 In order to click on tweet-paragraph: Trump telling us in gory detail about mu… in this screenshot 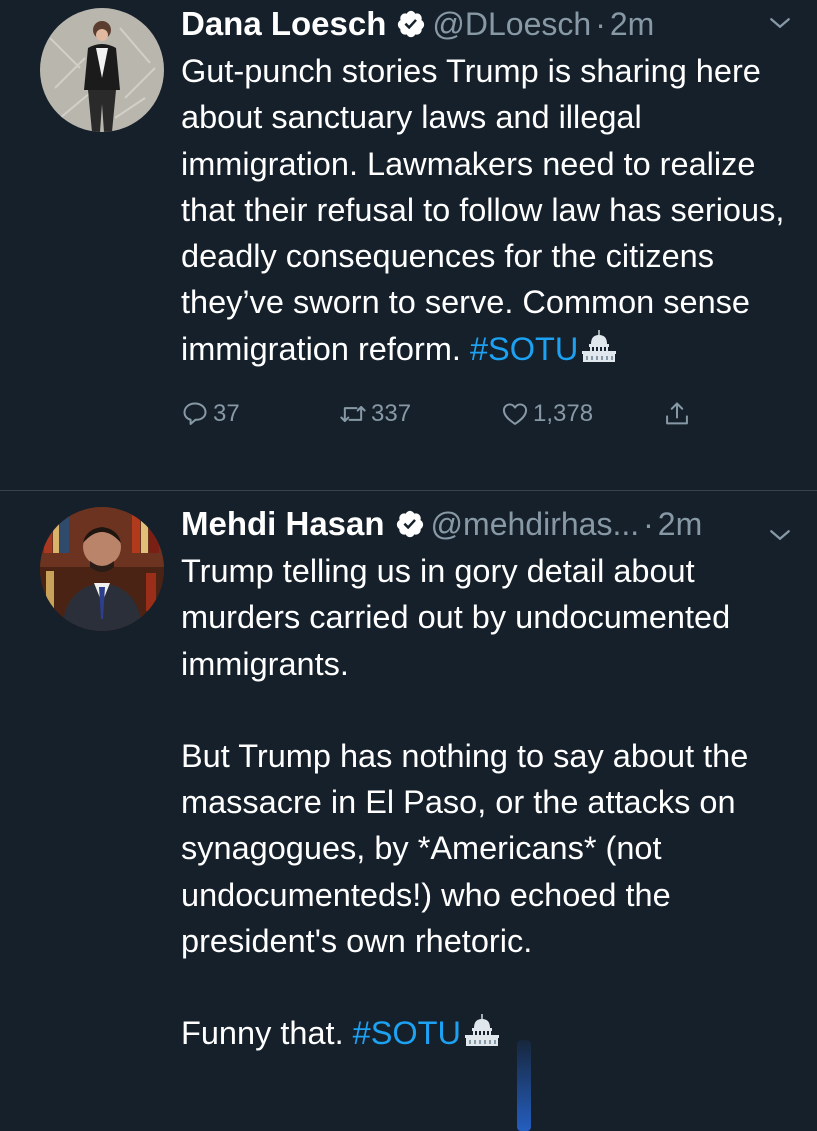, I will do `click(456, 617)`.